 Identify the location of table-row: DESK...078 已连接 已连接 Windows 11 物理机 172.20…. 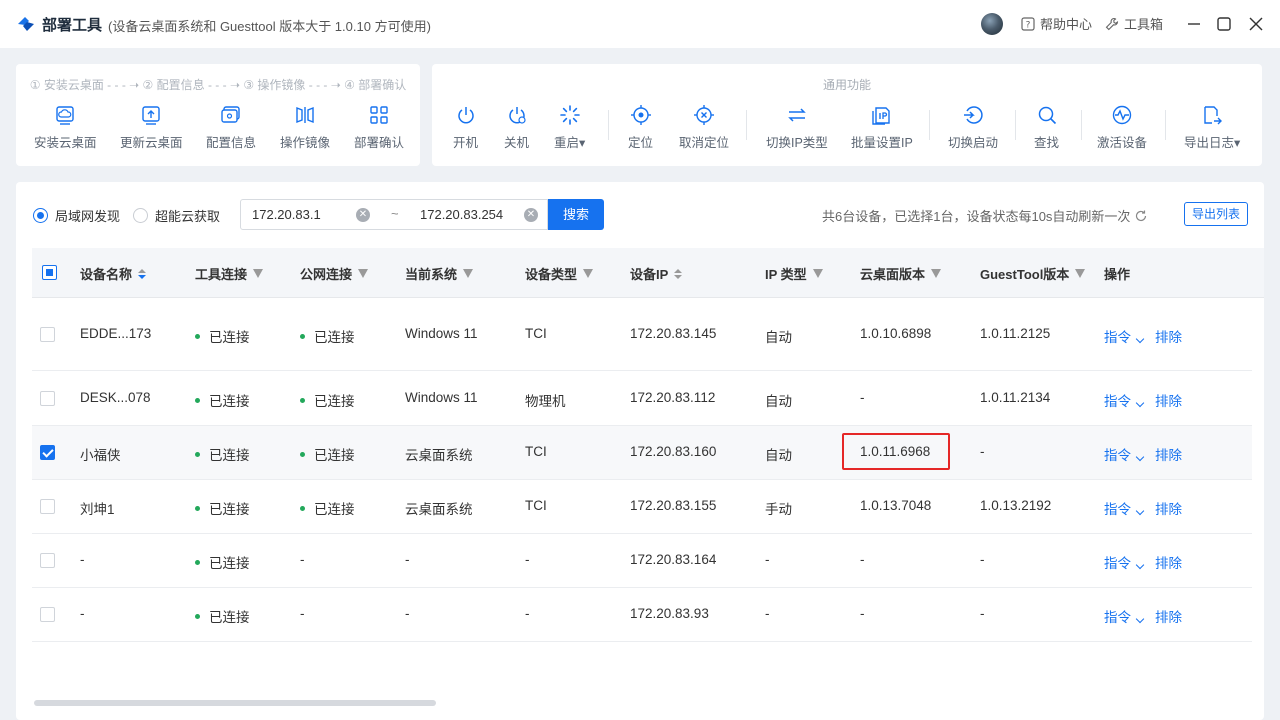
(642, 399).